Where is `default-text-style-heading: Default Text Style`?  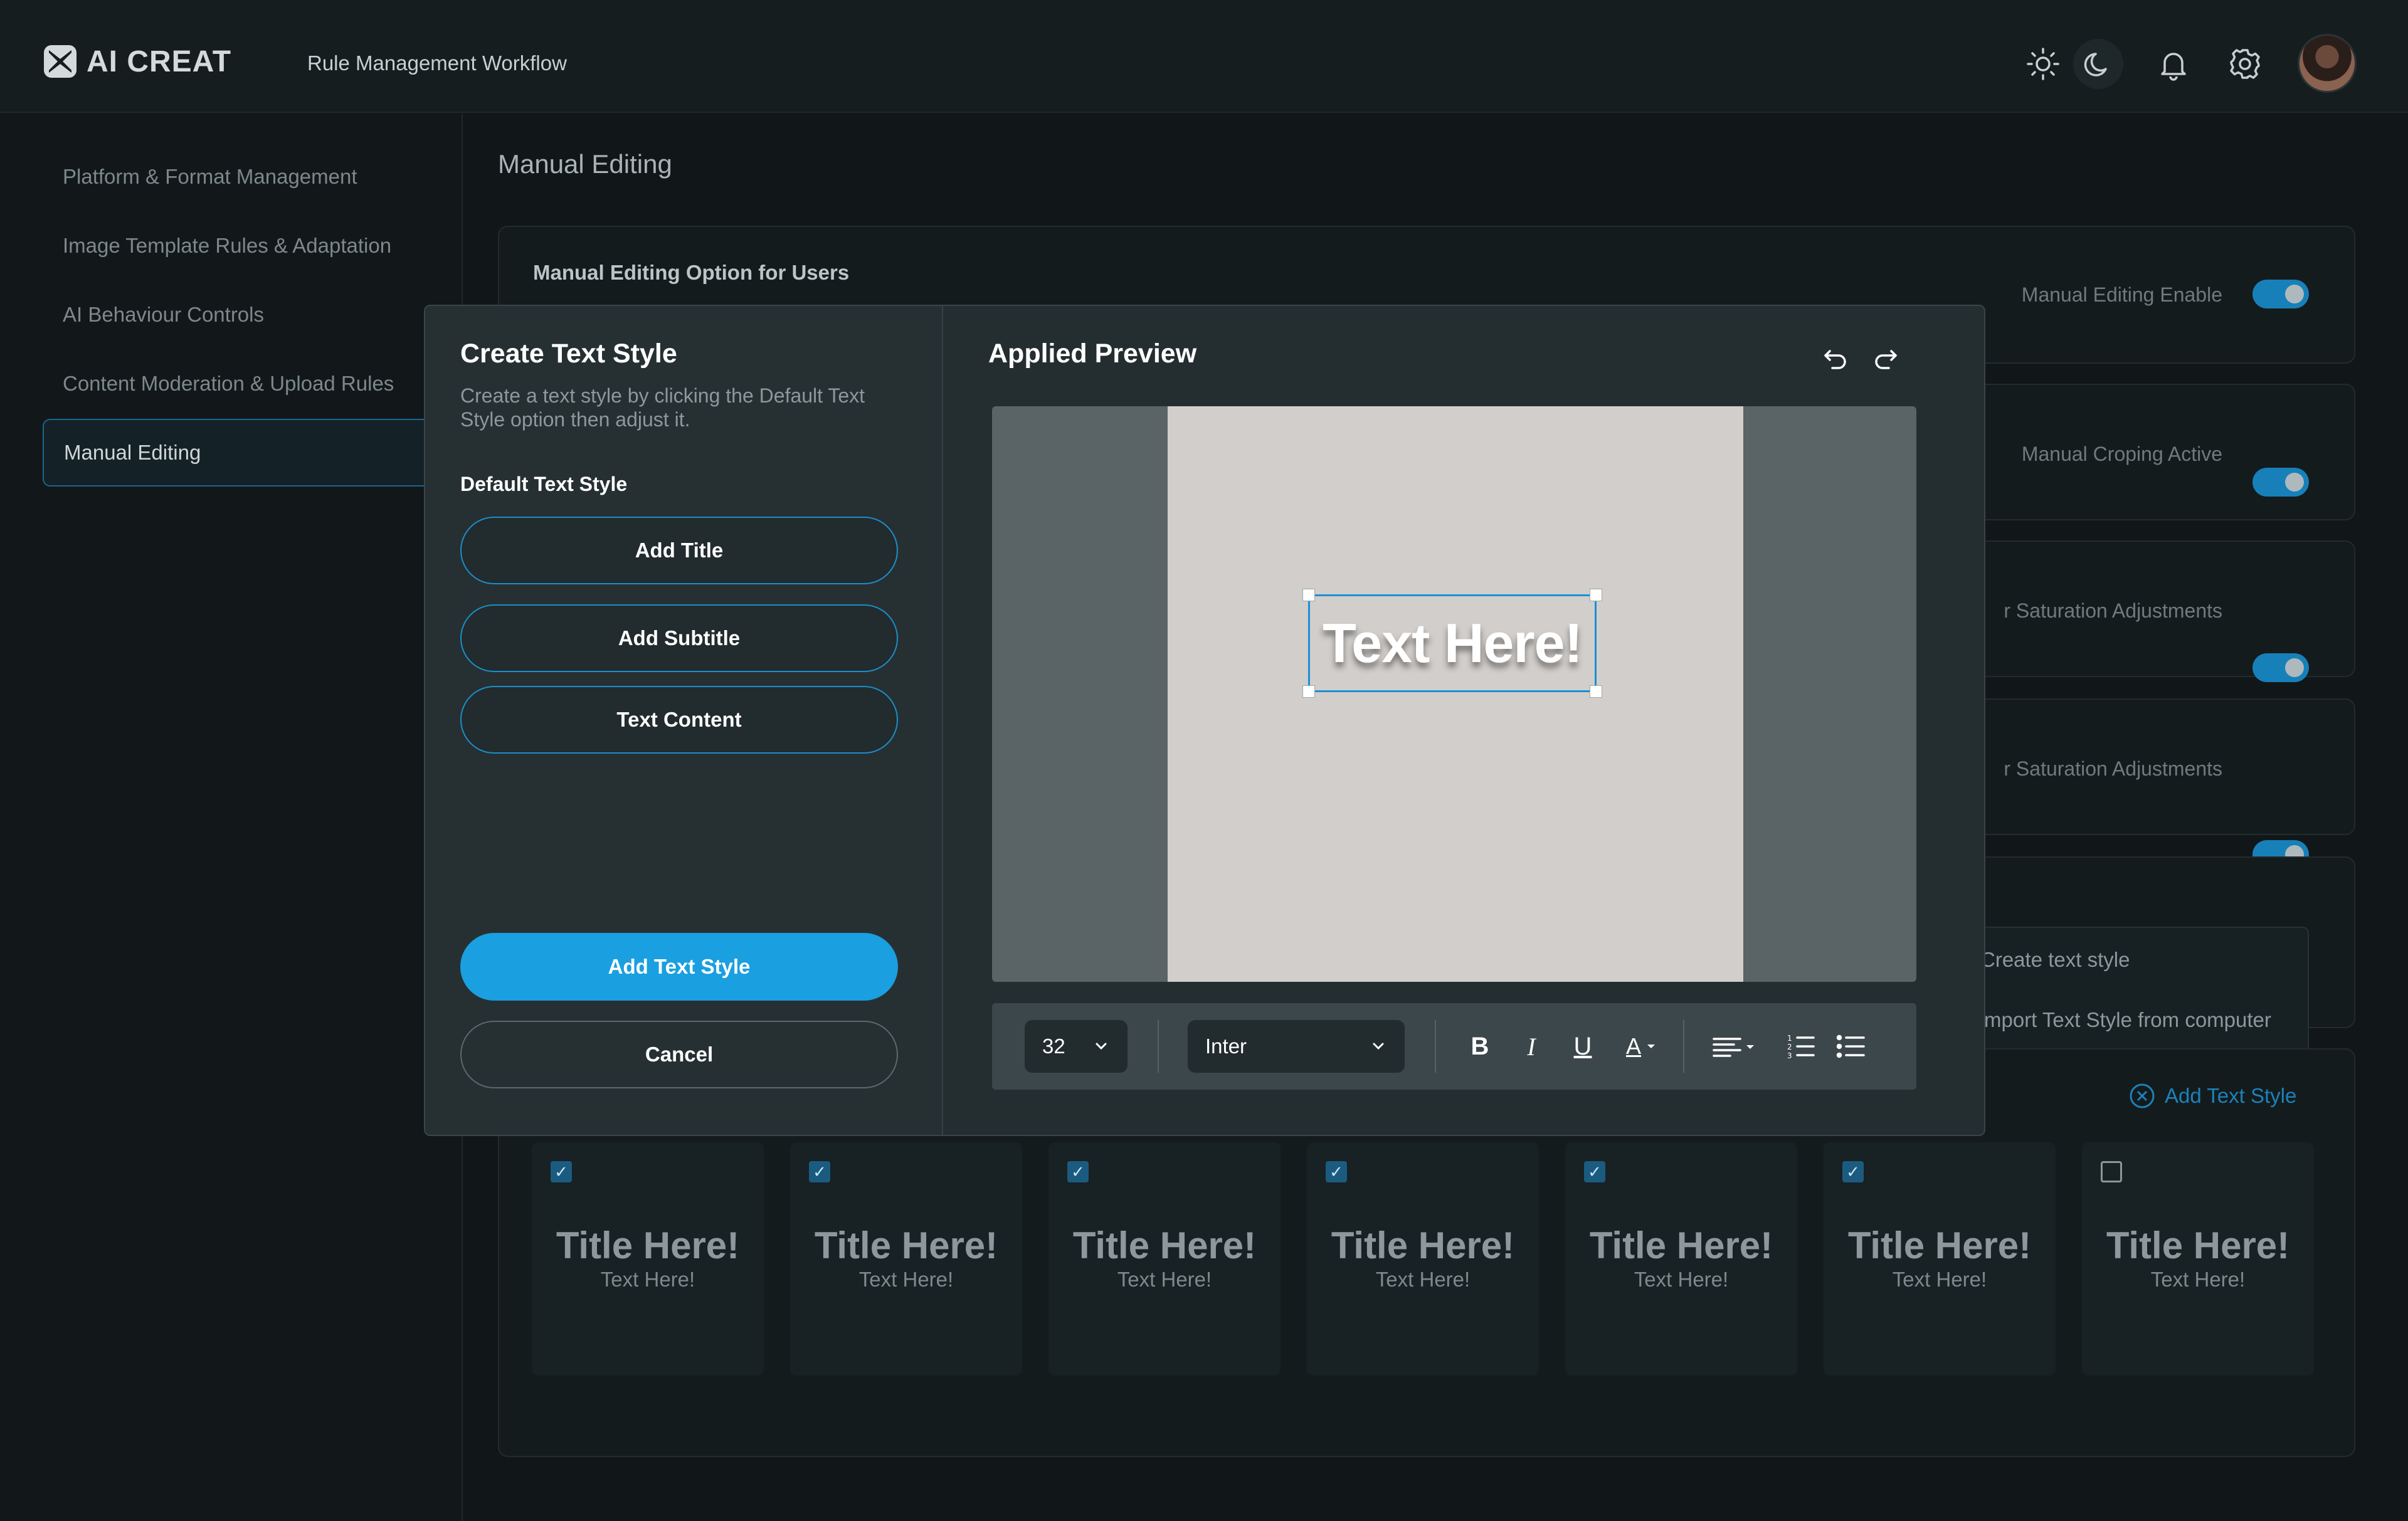
default-text-style-heading: Default Text Style is located at coordinates (544, 484).